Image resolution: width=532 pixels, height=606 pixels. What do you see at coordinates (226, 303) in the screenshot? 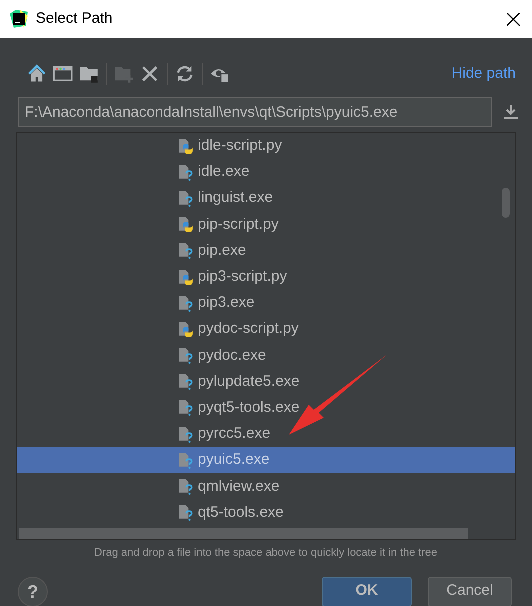
I see `file-name: pip3.exe` at bounding box center [226, 303].